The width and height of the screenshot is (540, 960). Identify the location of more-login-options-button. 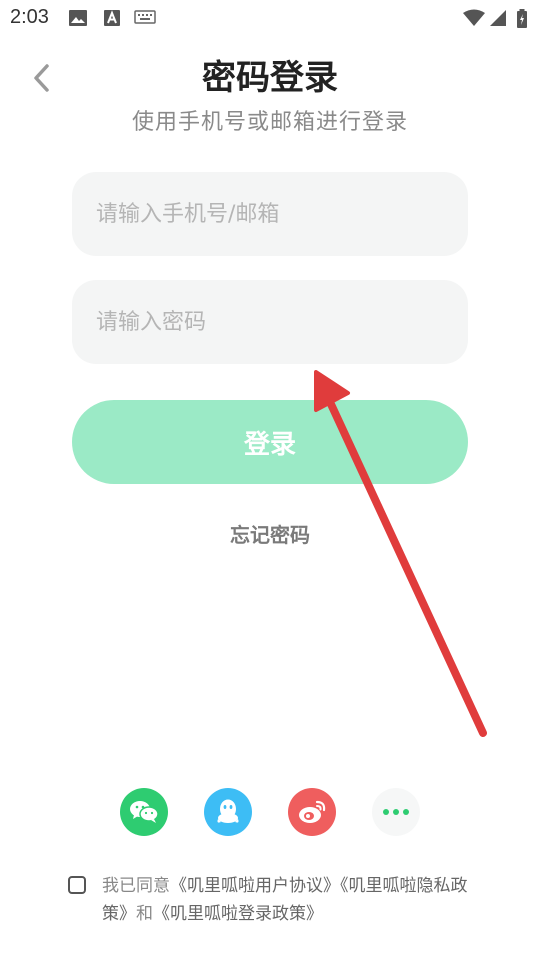
(396, 812).